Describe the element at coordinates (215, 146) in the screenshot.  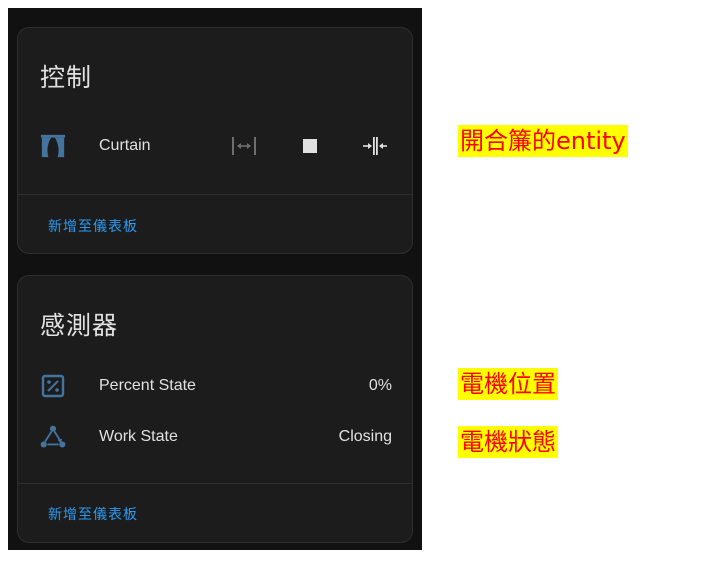
I see `curtain-entity-row: Curtain` at that location.